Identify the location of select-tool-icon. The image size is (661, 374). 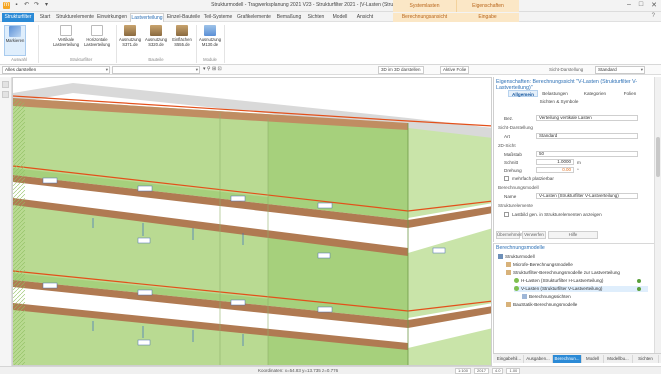
(5, 84).